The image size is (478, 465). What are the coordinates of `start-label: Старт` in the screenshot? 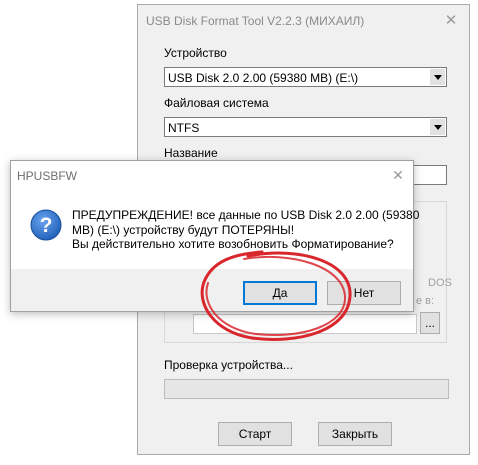 It's located at (255, 434).